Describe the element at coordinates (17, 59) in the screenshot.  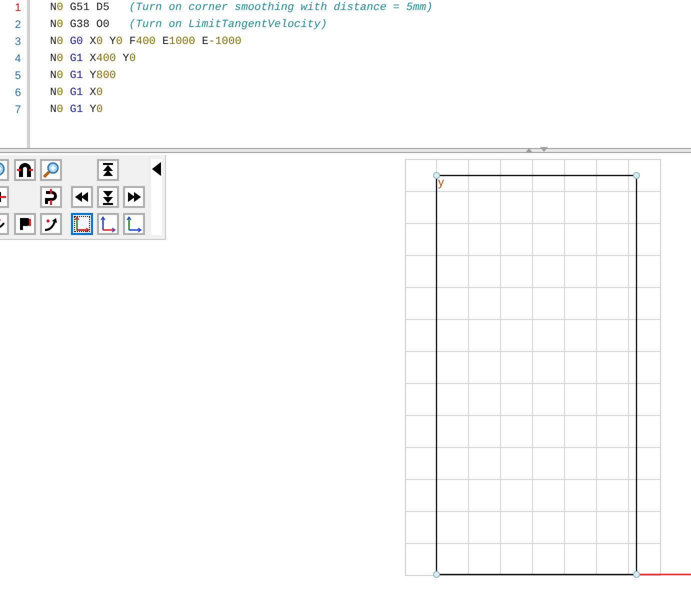
I see `line-number: 4` at that location.